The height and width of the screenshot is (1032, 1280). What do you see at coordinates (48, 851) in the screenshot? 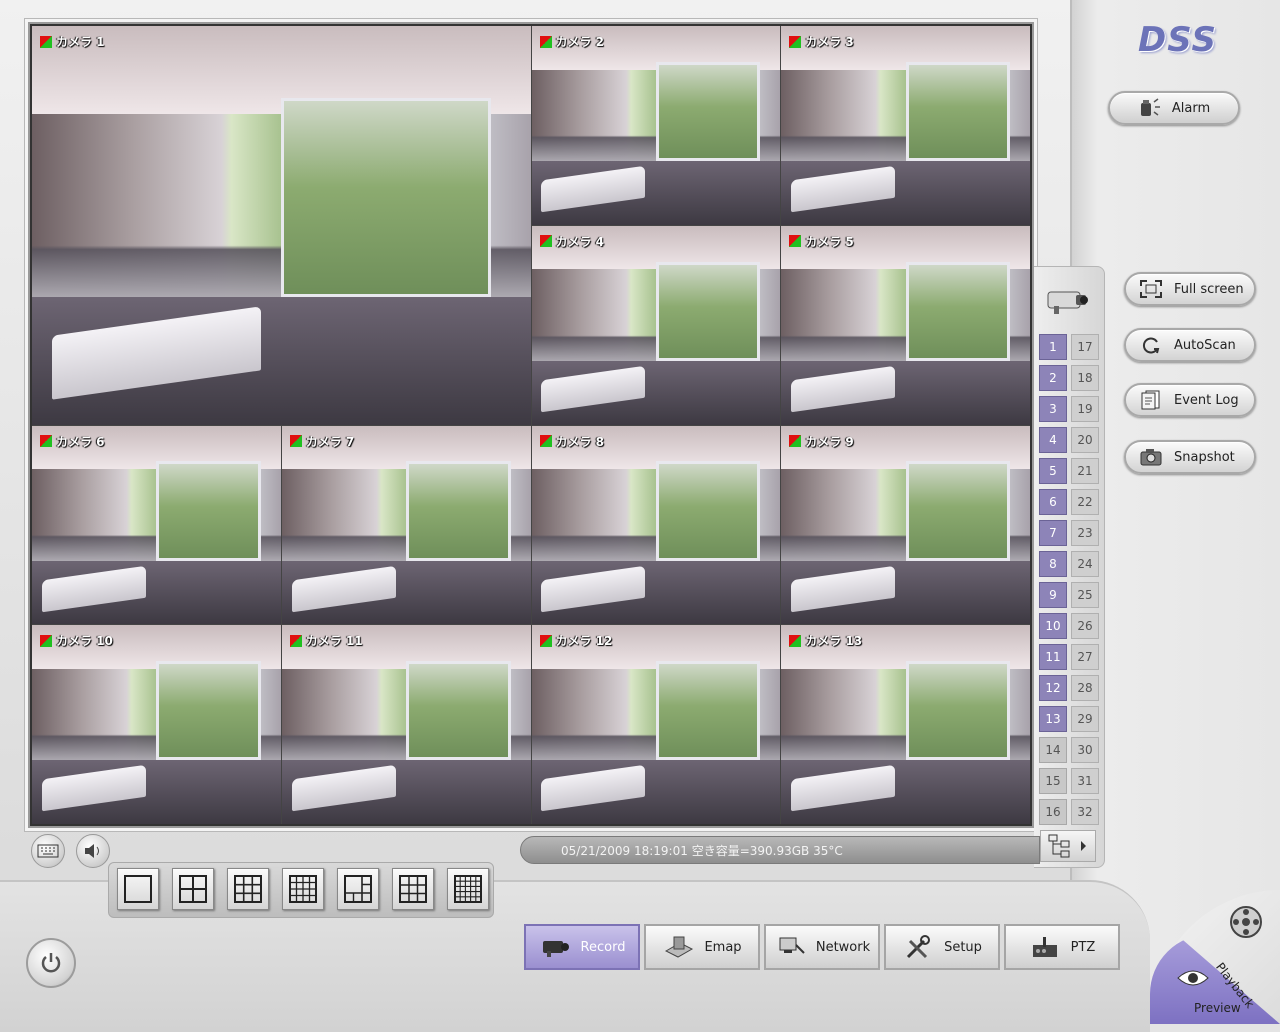
I see `keyboard-button` at bounding box center [48, 851].